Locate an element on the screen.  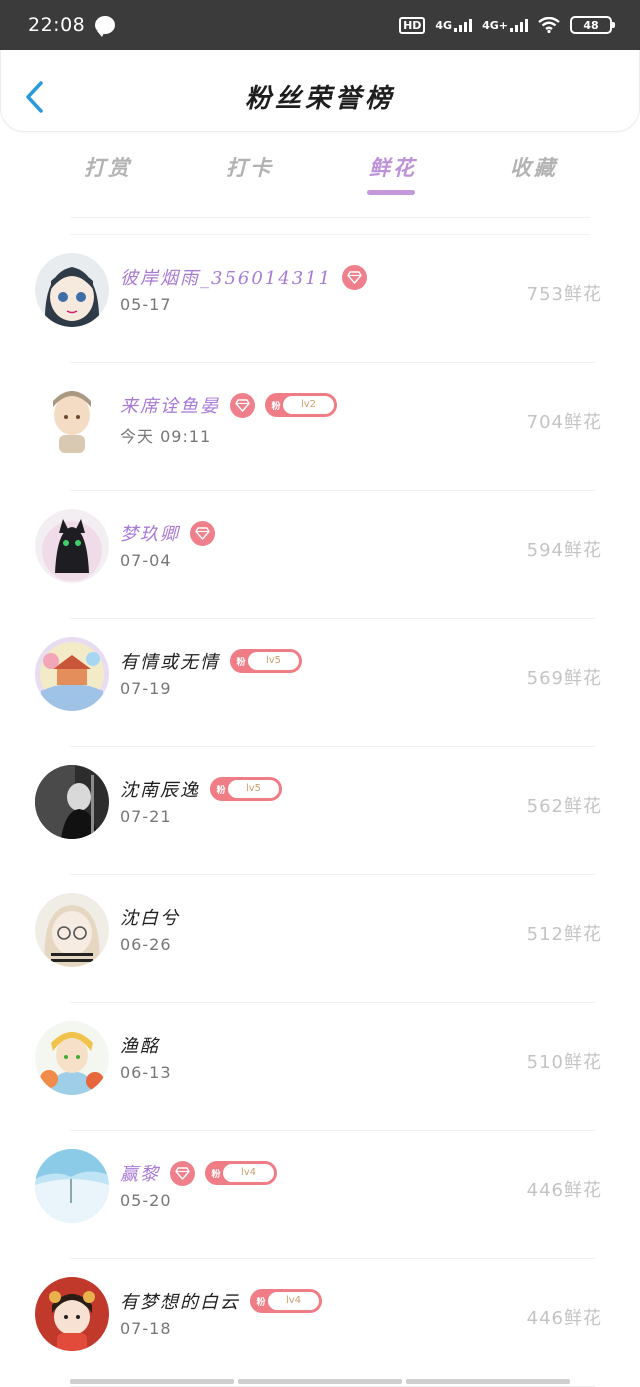
hd-icon: HD is located at coordinates (412, 25).